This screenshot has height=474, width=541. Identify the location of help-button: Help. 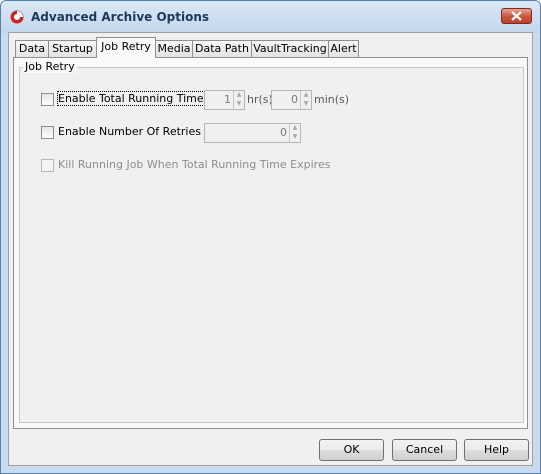
(496, 450).